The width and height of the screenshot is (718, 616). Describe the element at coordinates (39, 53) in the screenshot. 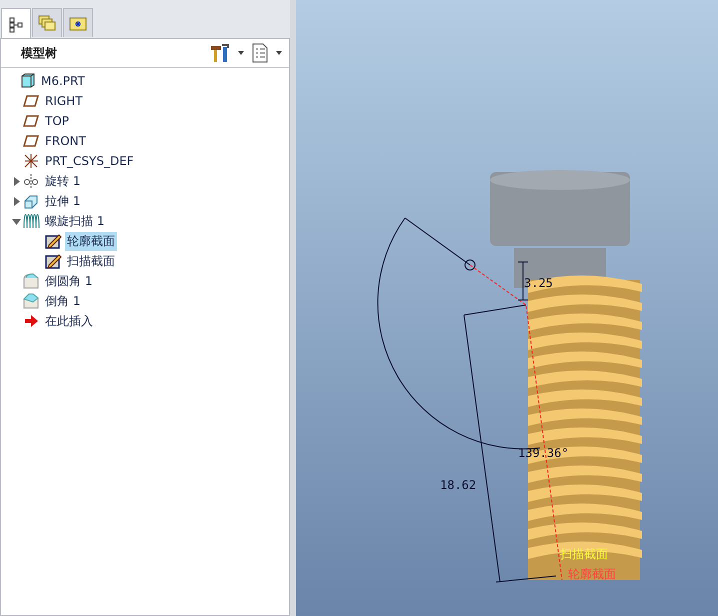

I see `panel-title: 模型树` at that location.